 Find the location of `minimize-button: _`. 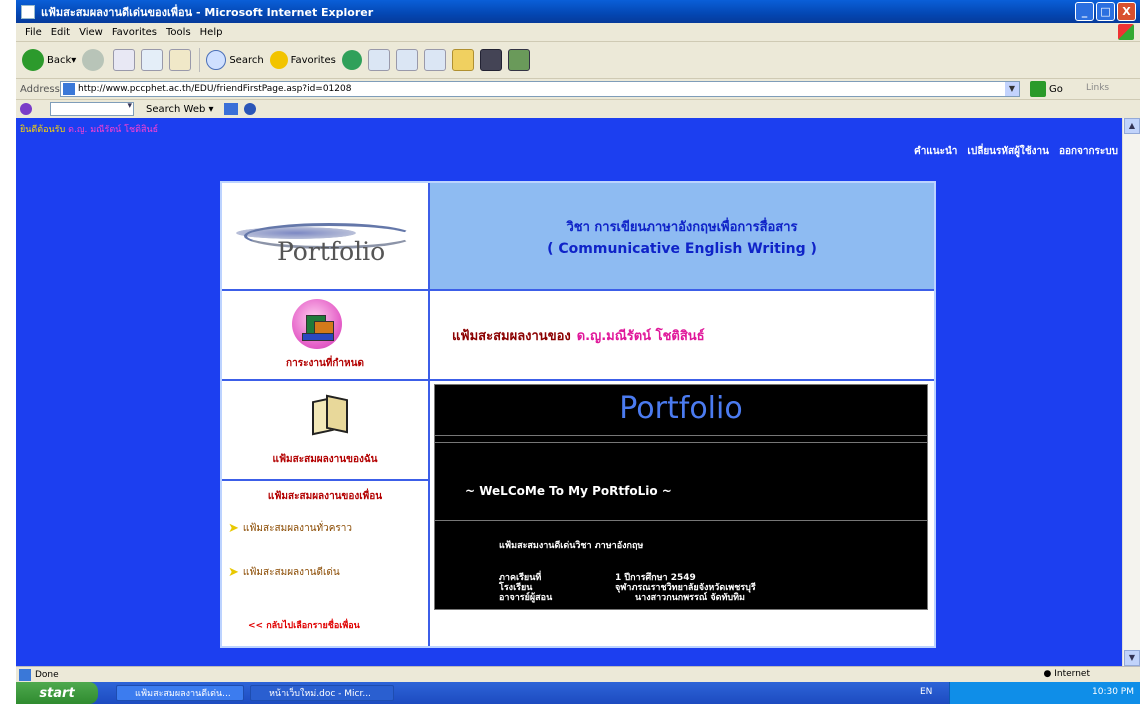

minimize-button: _ is located at coordinates (1084, 11).